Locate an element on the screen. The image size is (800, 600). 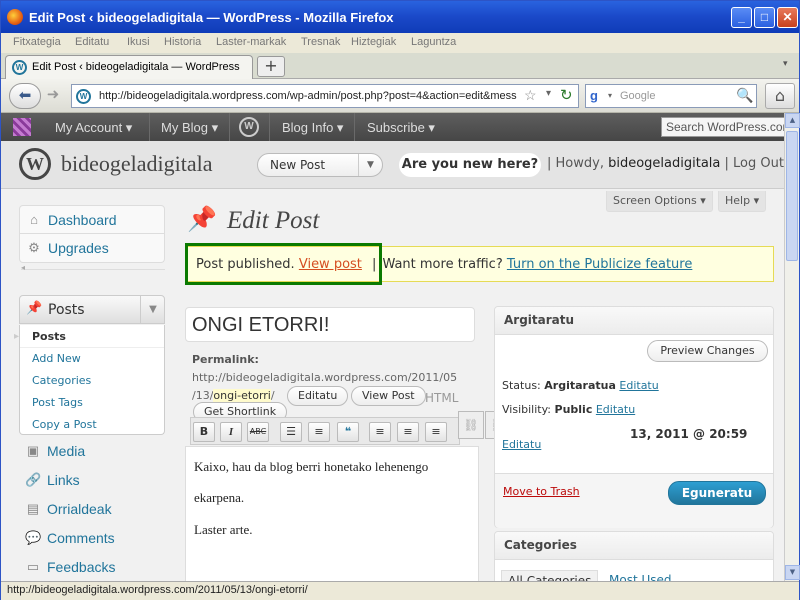
site-title: bideogeladigitala is located at coordinates (137, 164).